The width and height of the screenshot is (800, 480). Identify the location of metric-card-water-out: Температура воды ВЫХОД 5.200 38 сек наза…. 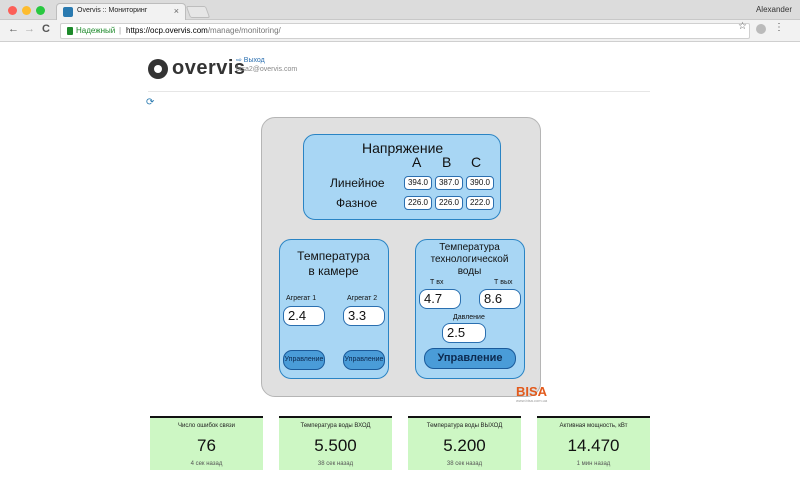
(464, 443).